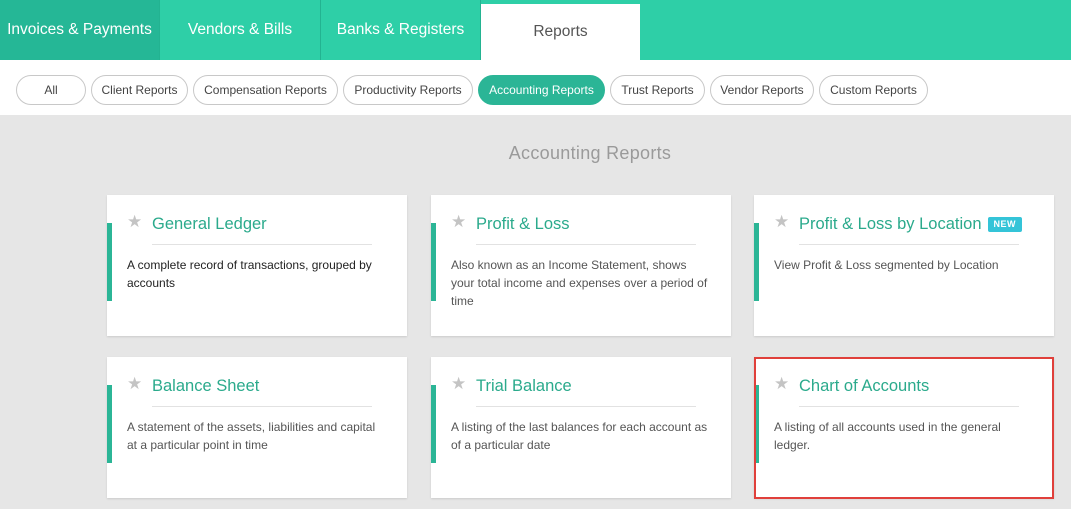 This screenshot has height=509, width=1071. I want to click on card-title: Profit & Loss by Location NEW, so click(911, 224).